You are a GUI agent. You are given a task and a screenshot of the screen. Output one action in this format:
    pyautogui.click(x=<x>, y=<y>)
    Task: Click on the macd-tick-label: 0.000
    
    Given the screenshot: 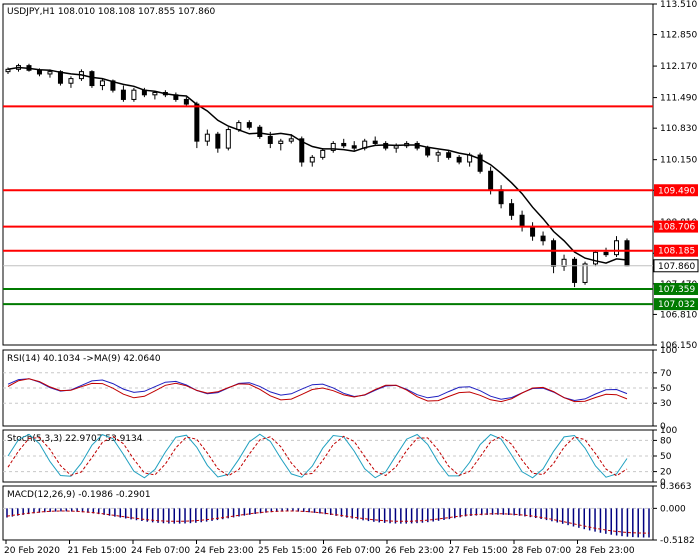 What is the action you would take?
    pyautogui.click(x=673, y=509)
    